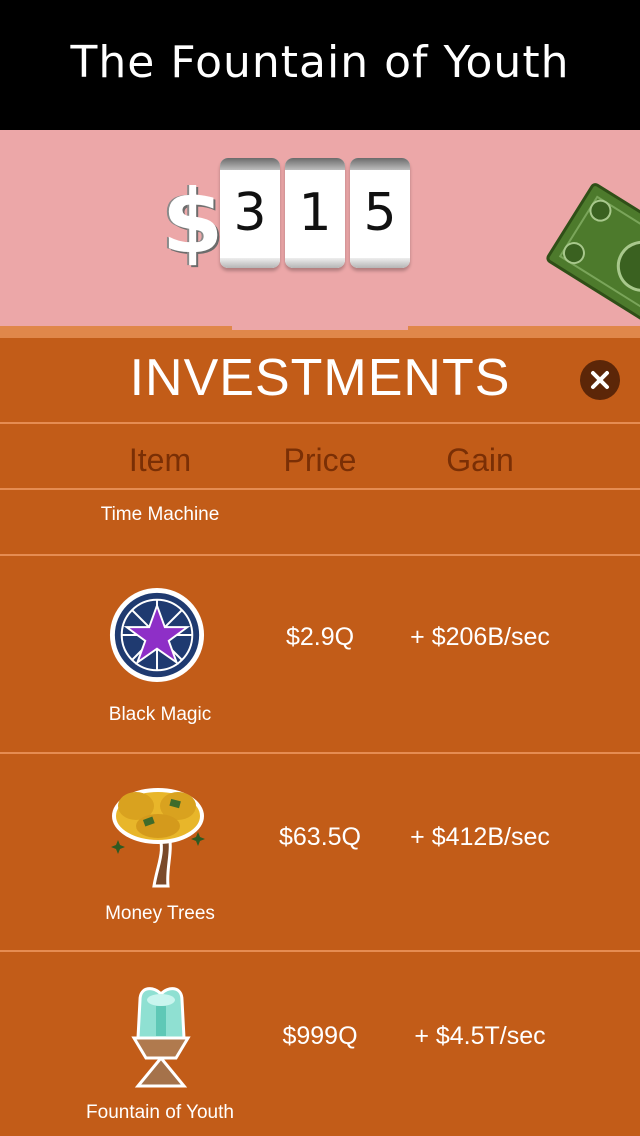  Describe the element at coordinates (320, 637) in the screenshot. I see `item-price: $2.9Q` at that location.